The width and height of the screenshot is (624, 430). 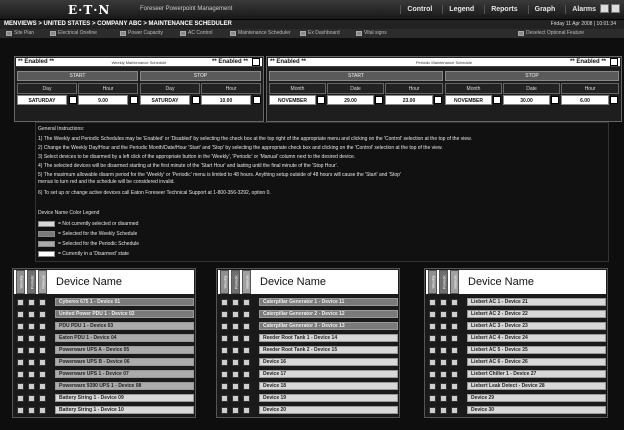 What do you see at coordinates (409, 100) in the screenshot?
I see `periodic-start-hour: 23.00` at bounding box center [409, 100].